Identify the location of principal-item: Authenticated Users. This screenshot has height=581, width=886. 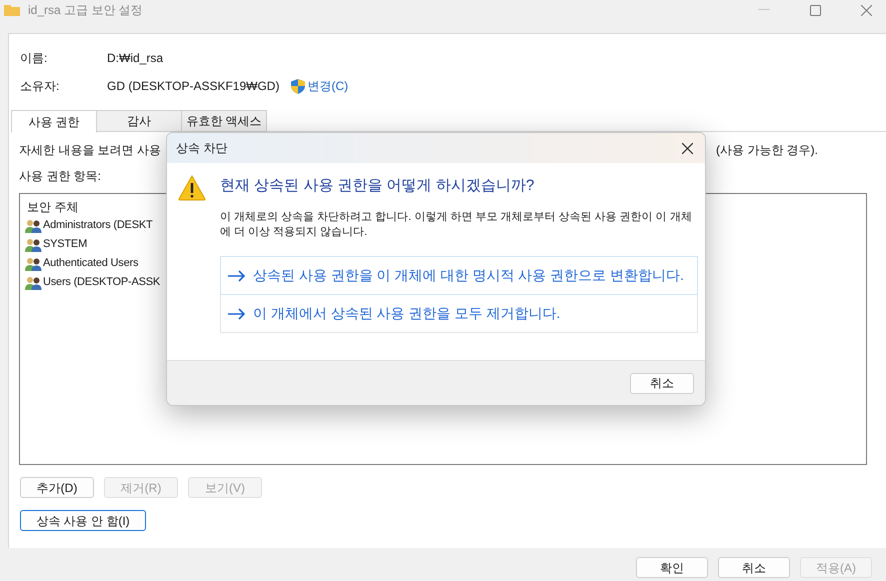
(90, 263).